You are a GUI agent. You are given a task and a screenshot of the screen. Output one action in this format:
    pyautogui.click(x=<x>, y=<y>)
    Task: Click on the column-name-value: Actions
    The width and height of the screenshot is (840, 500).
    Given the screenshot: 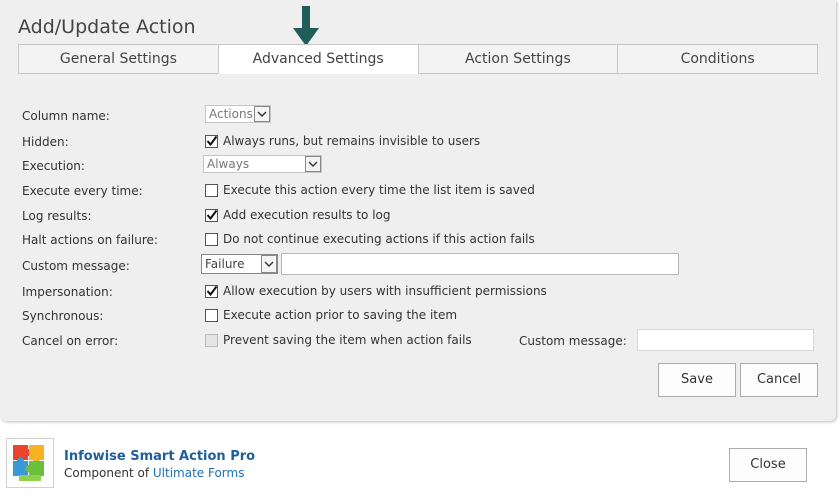 What is the action you would take?
    pyautogui.click(x=231, y=114)
    